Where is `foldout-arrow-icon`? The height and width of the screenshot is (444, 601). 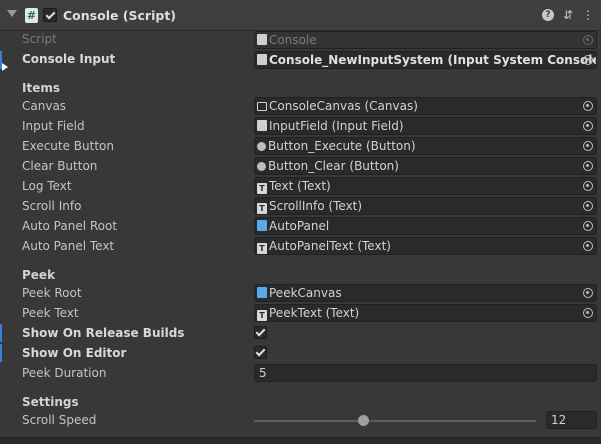 foldout-arrow-icon is located at coordinates (12, 13).